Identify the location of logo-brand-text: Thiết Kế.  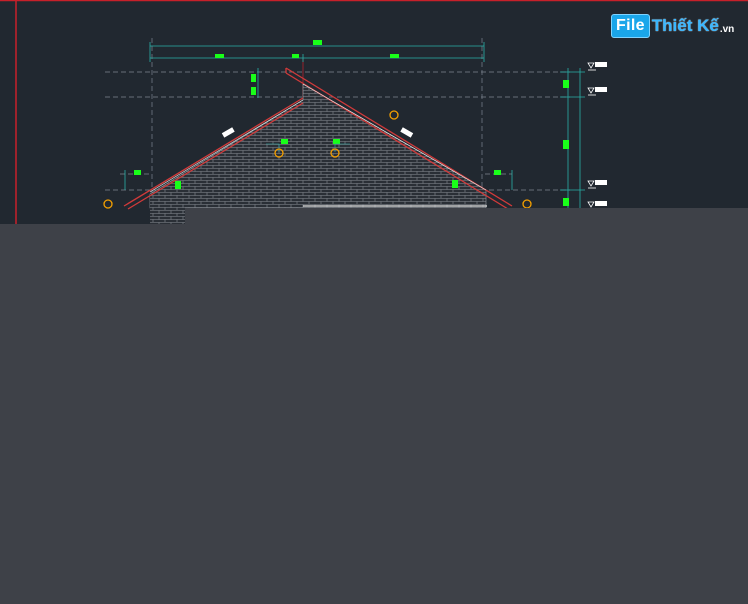
(685, 25).